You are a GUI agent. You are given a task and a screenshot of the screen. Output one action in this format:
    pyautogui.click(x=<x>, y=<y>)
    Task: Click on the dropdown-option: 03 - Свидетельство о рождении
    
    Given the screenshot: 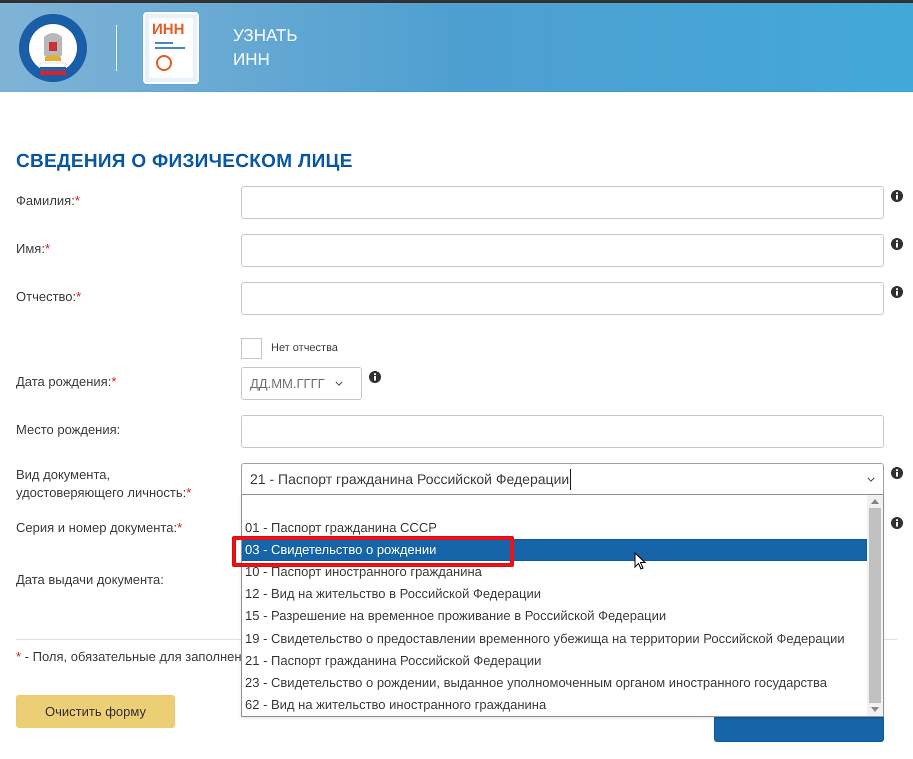 What is the action you would take?
    pyautogui.click(x=554, y=550)
    